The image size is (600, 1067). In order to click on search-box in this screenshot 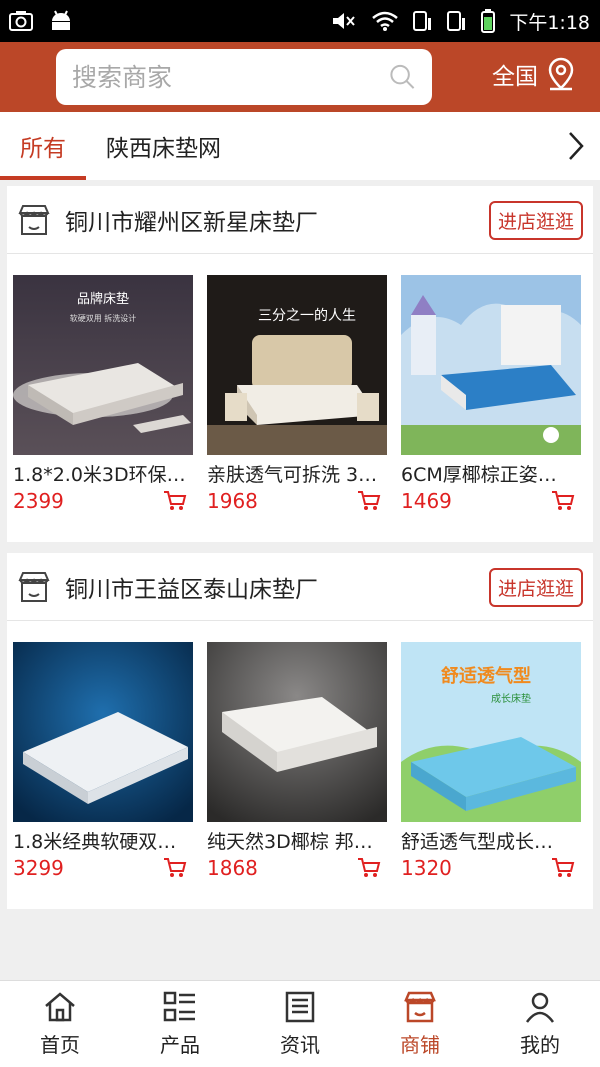, I will do `click(244, 77)`.